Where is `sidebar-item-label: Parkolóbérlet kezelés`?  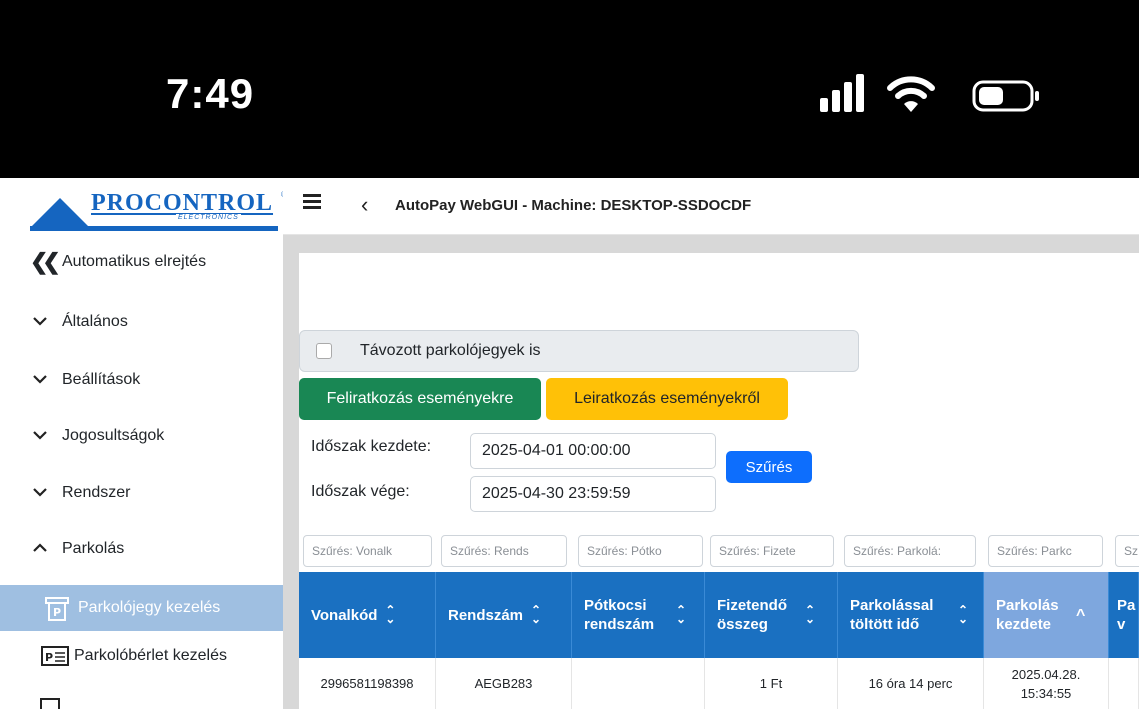
sidebar-item-label: Parkolóbérlet kezelés is located at coordinates (150, 655).